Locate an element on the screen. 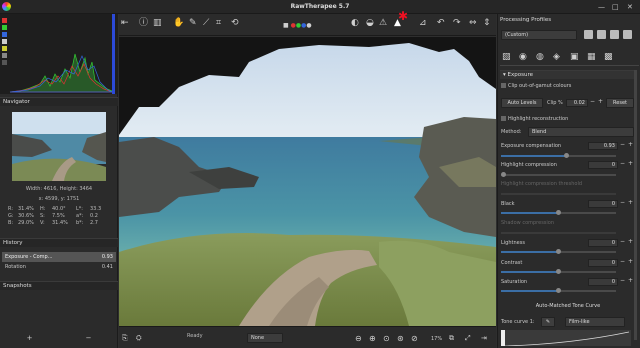 The width and height of the screenshot is (640, 348). highlight-threshold-slider is located at coordinates (558, 194).